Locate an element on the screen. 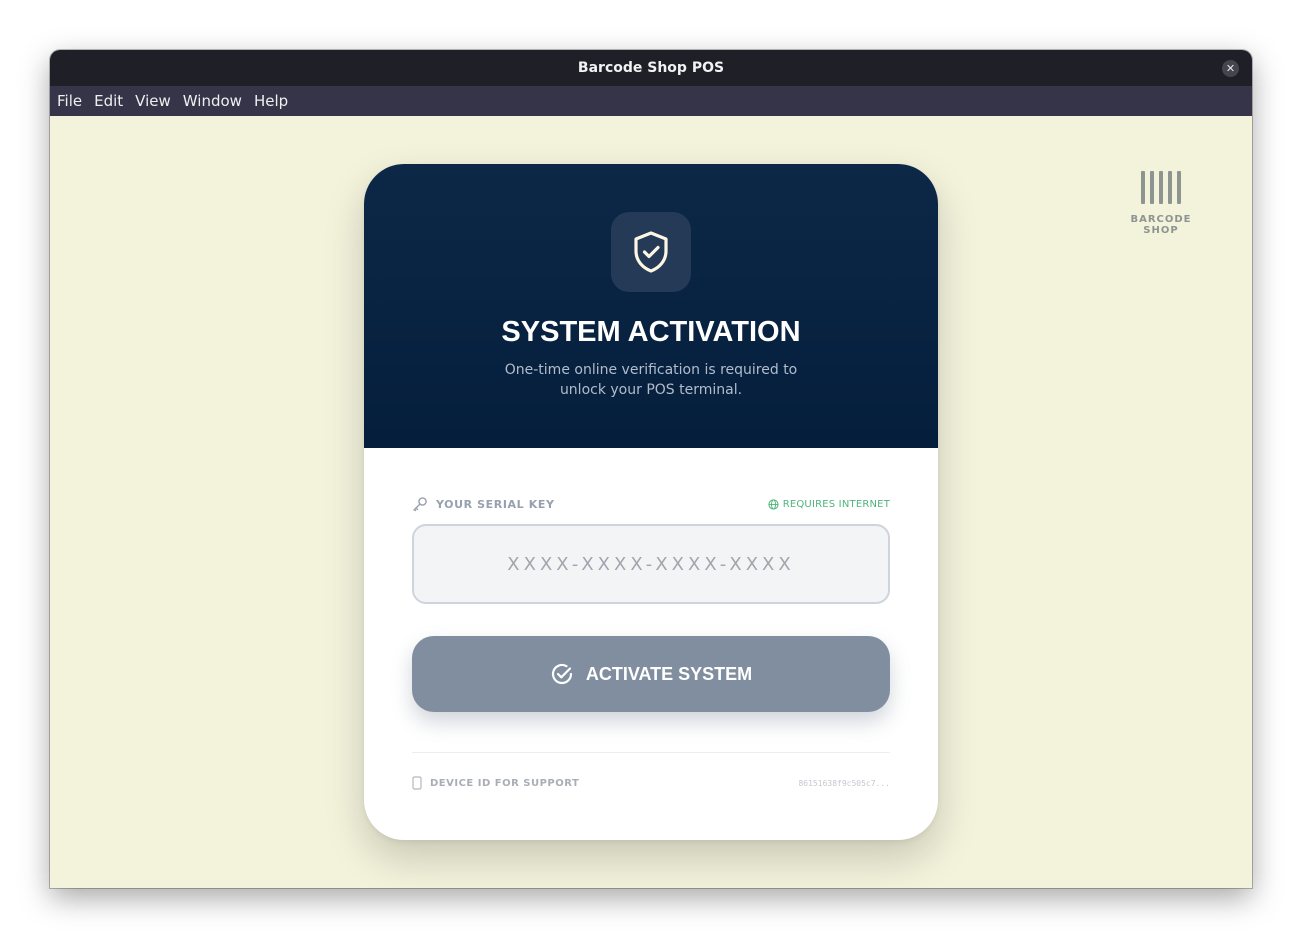 This screenshot has width=1302, height=938. menu-help: Help is located at coordinates (271, 101).